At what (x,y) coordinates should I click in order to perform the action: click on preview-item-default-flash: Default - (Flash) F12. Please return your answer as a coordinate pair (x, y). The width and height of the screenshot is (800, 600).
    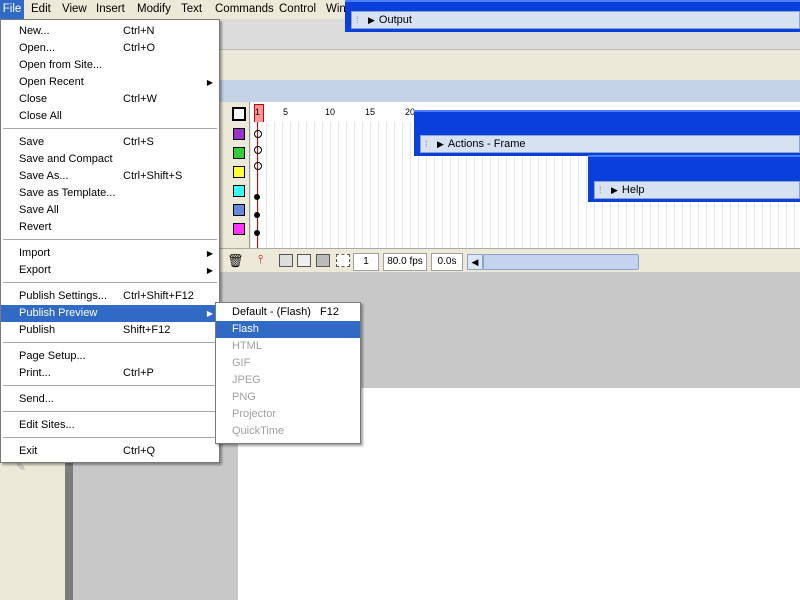
    Looking at the image, I should click on (288, 312).